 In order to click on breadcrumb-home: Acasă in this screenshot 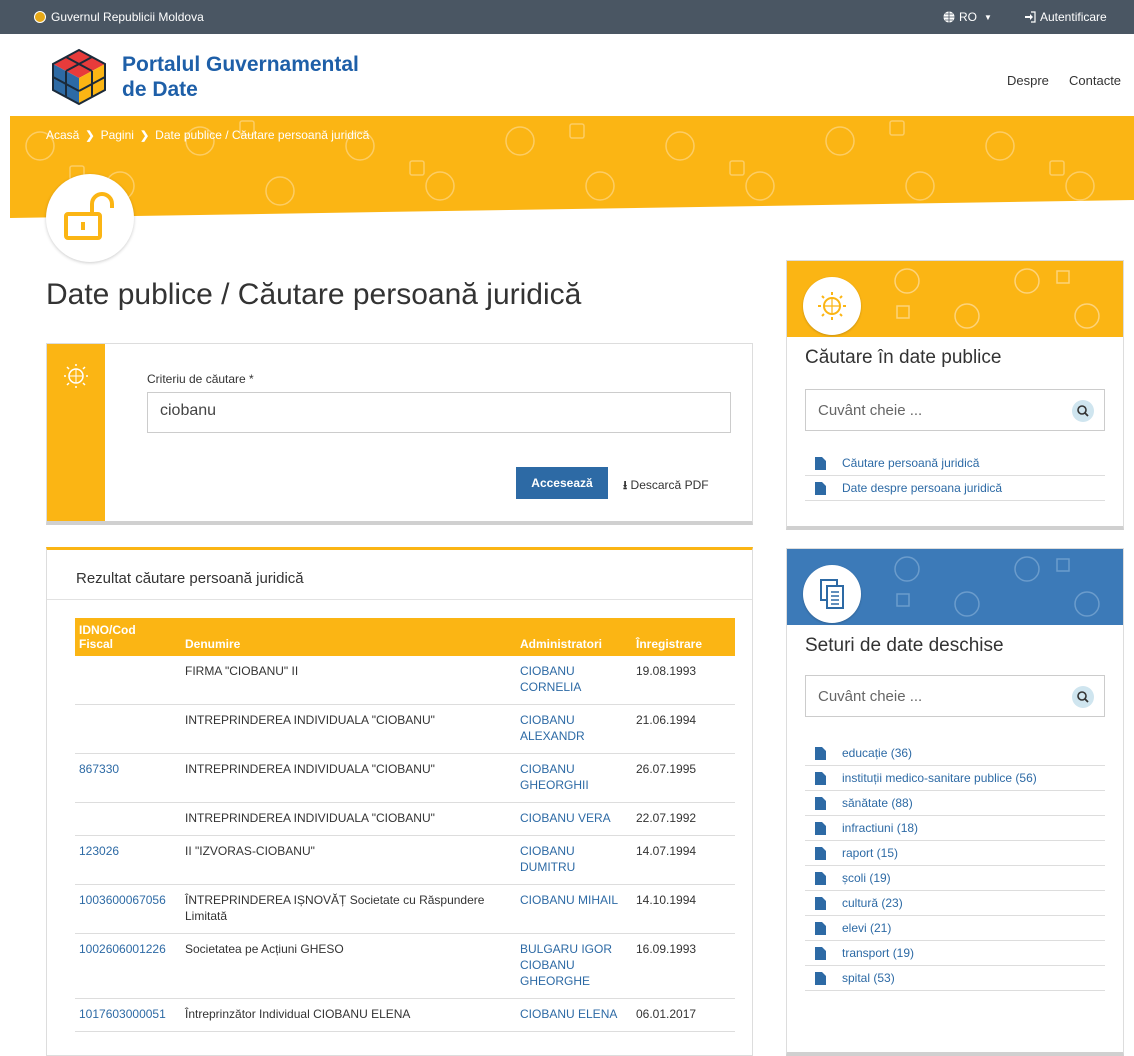, I will do `click(62, 135)`.